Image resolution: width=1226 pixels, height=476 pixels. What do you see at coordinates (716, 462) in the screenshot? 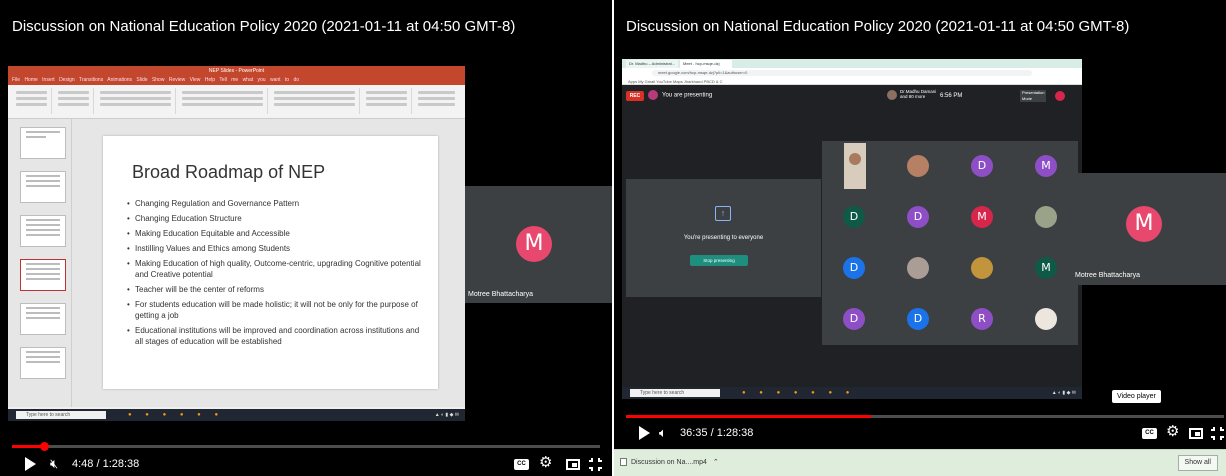
I see `chevron-up-icon: ⌃` at bounding box center [716, 462].